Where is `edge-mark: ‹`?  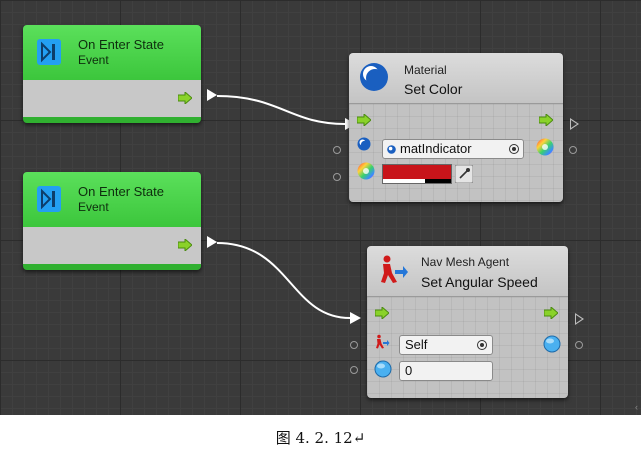
edge-mark: ‹ is located at coordinates (636, 407).